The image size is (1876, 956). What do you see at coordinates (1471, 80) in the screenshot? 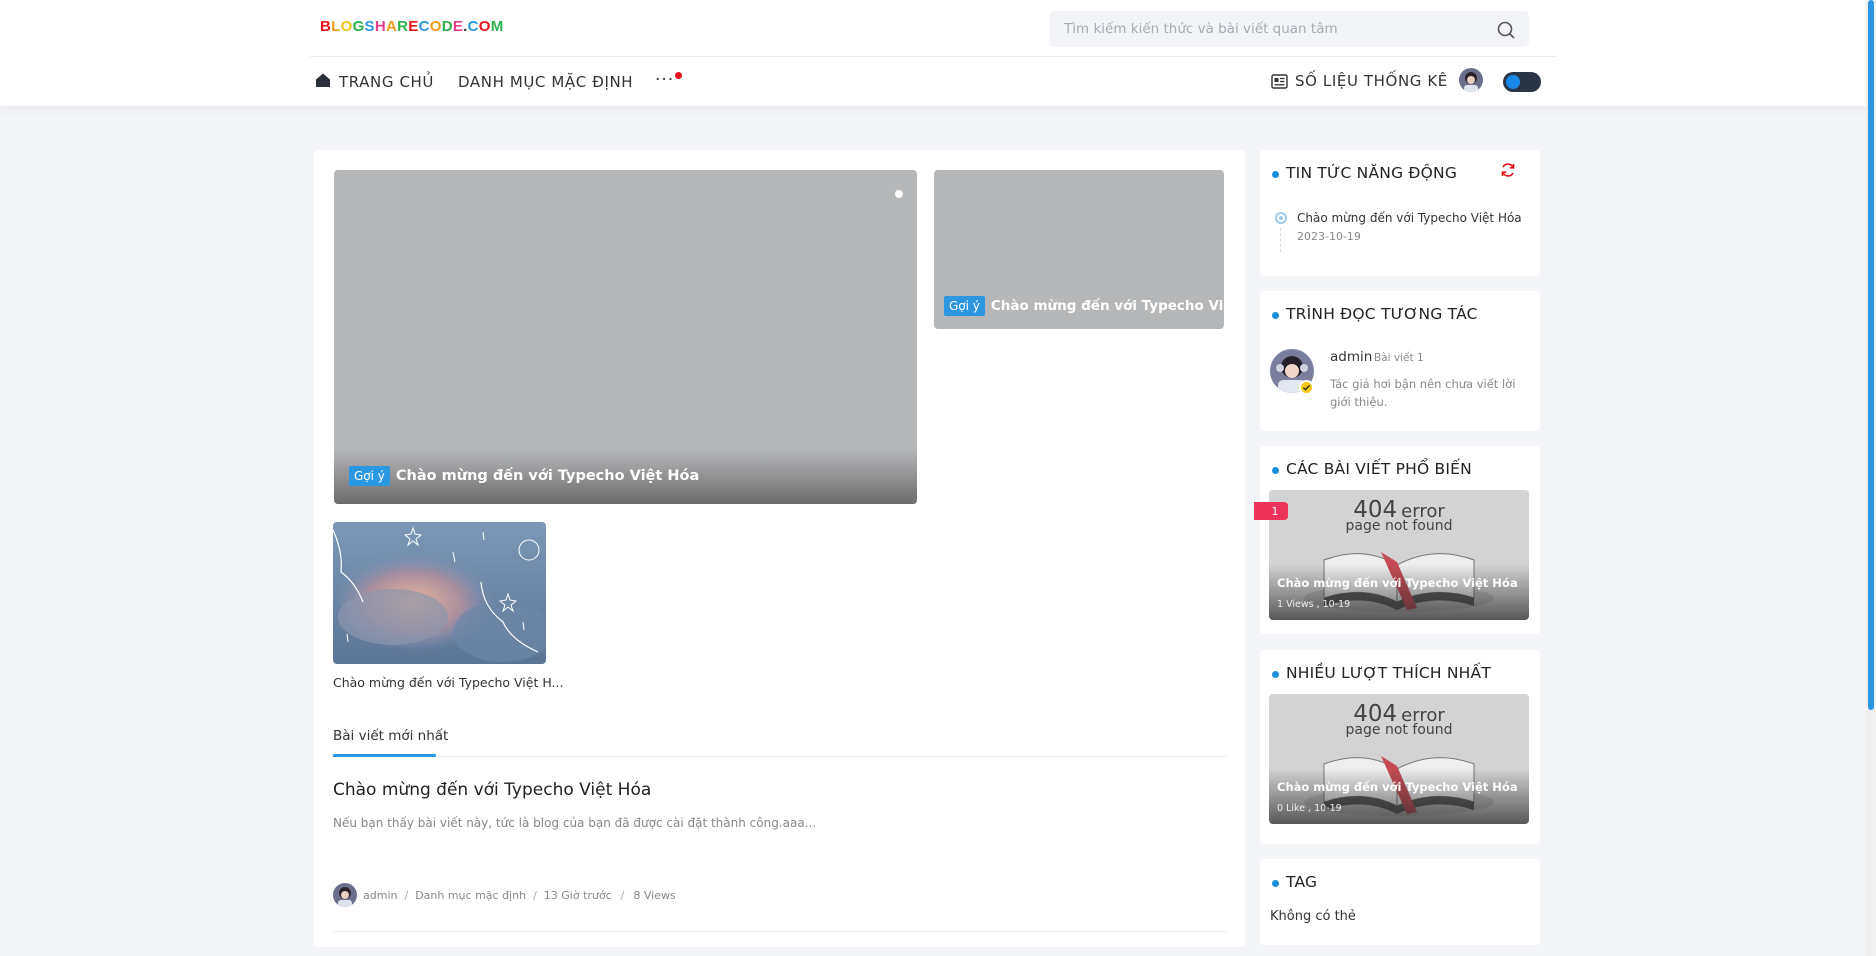
I see `user-avatar` at bounding box center [1471, 80].